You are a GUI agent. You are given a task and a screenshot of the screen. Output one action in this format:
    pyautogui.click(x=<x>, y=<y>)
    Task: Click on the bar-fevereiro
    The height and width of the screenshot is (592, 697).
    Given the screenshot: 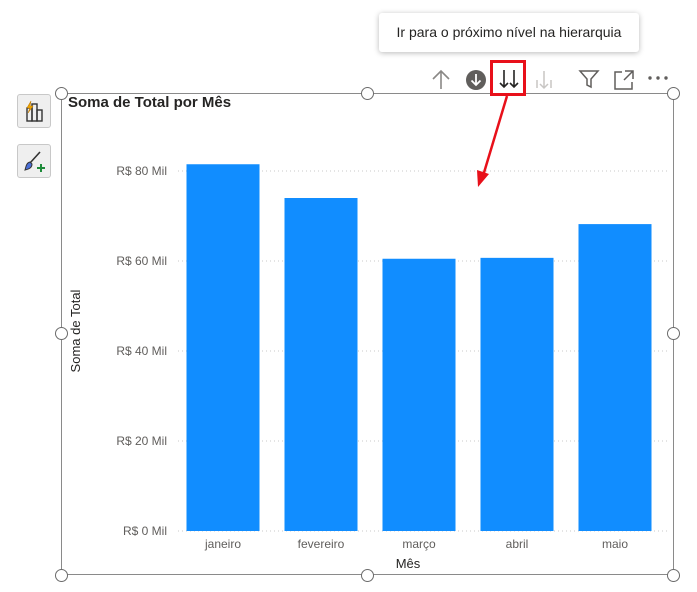 What is the action you would take?
    pyautogui.click(x=321, y=364)
    